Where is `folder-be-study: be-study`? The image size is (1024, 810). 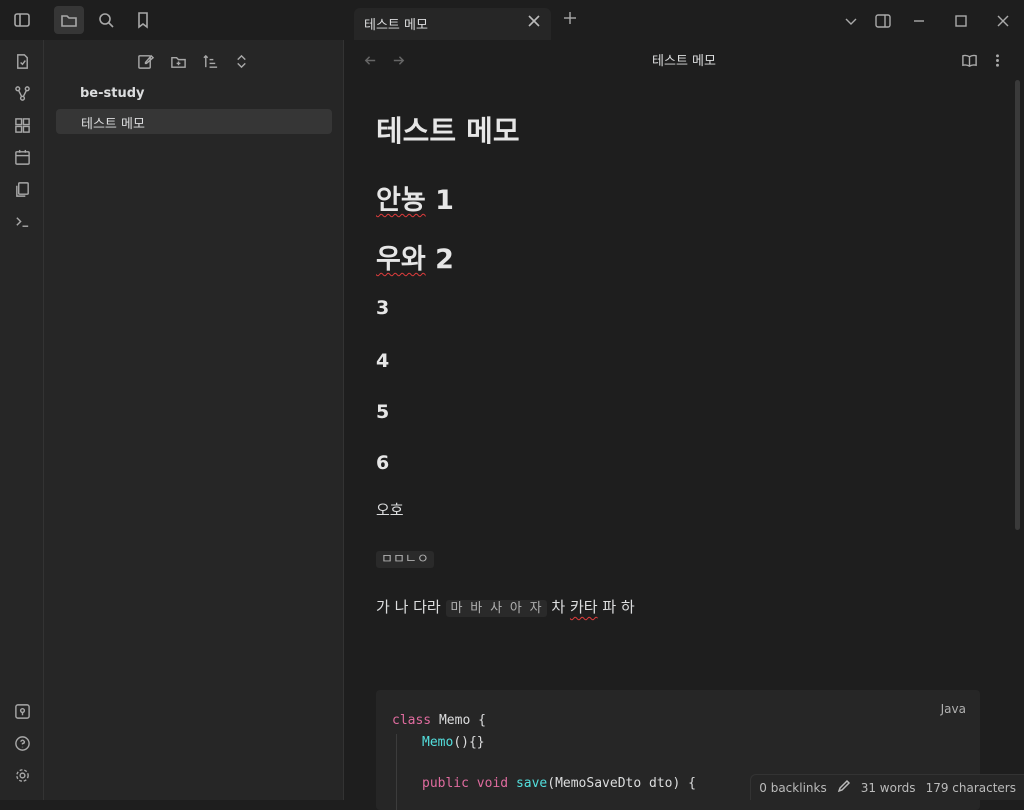 folder-be-study: be-study is located at coordinates (112, 93).